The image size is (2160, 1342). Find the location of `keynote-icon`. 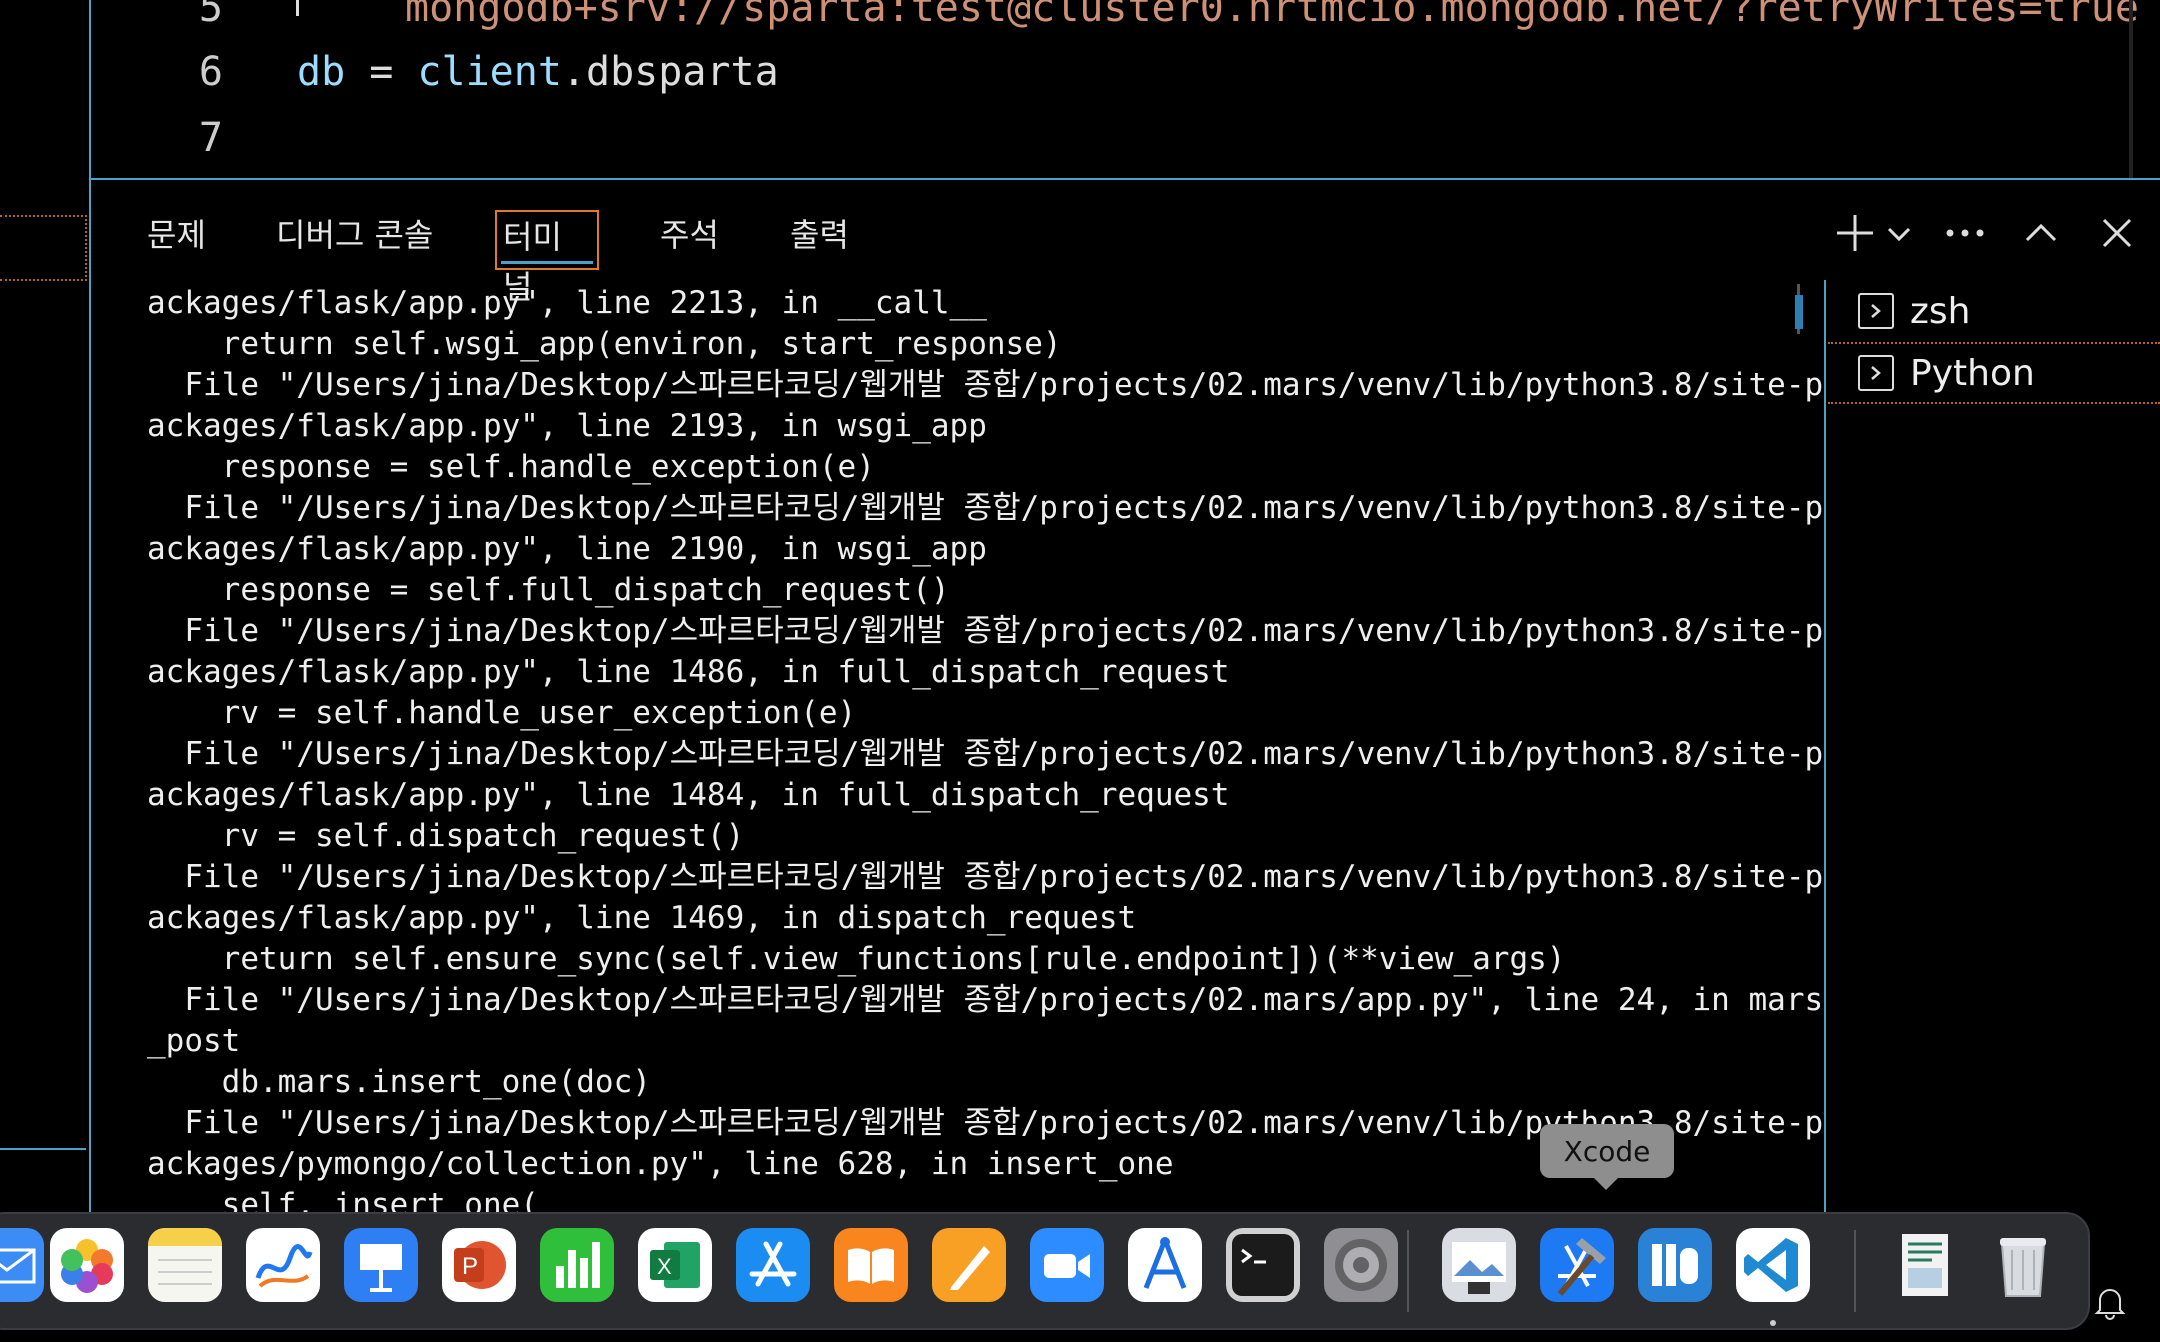

keynote-icon is located at coordinates (381, 1265).